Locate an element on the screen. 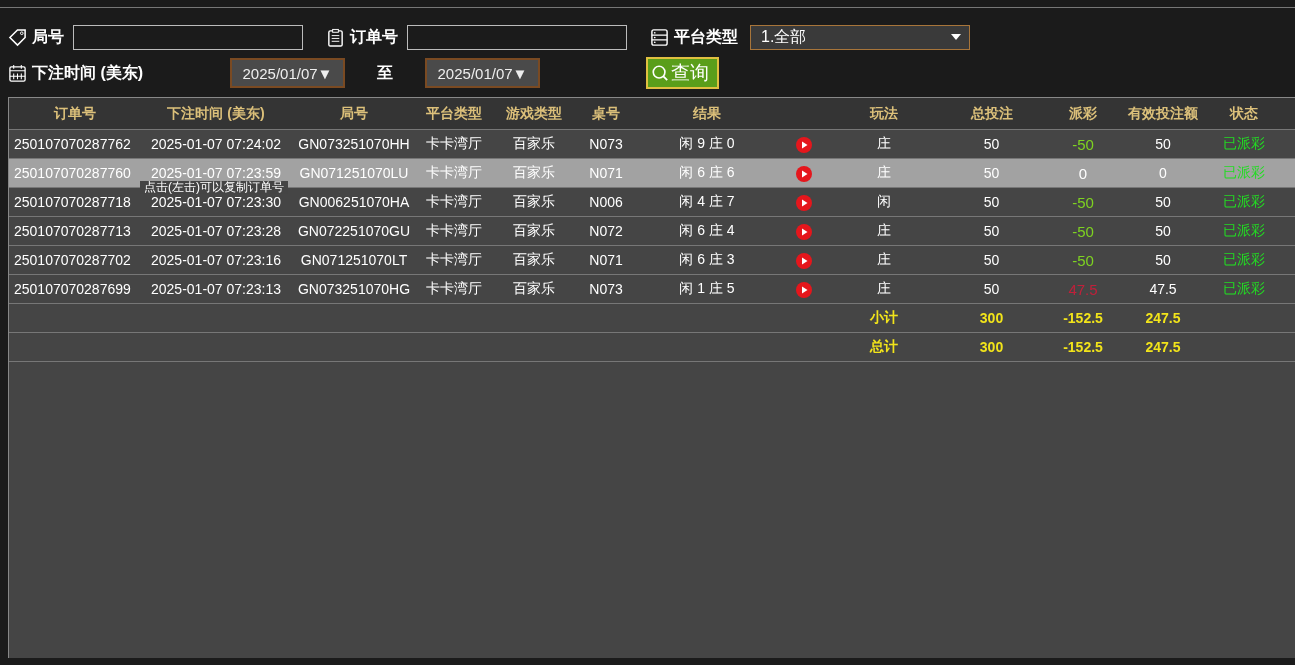 Image resolution: width=1295 pixels, height=665 pixels. result-cell: 闲 6 庄 4 is located at coordinates (707, 231).